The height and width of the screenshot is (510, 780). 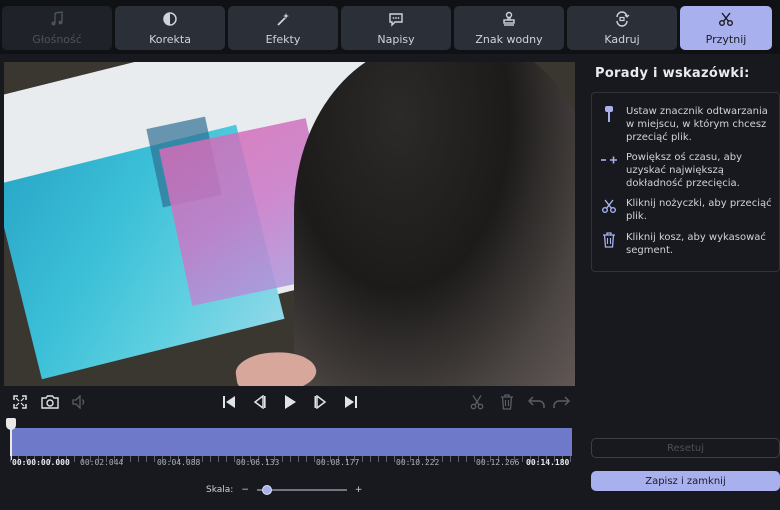 What do you see at coordinates (498, 462) in the screenshot?
I see `timeline-tick-label: 00:12.266` at bounding box center [498, 462].